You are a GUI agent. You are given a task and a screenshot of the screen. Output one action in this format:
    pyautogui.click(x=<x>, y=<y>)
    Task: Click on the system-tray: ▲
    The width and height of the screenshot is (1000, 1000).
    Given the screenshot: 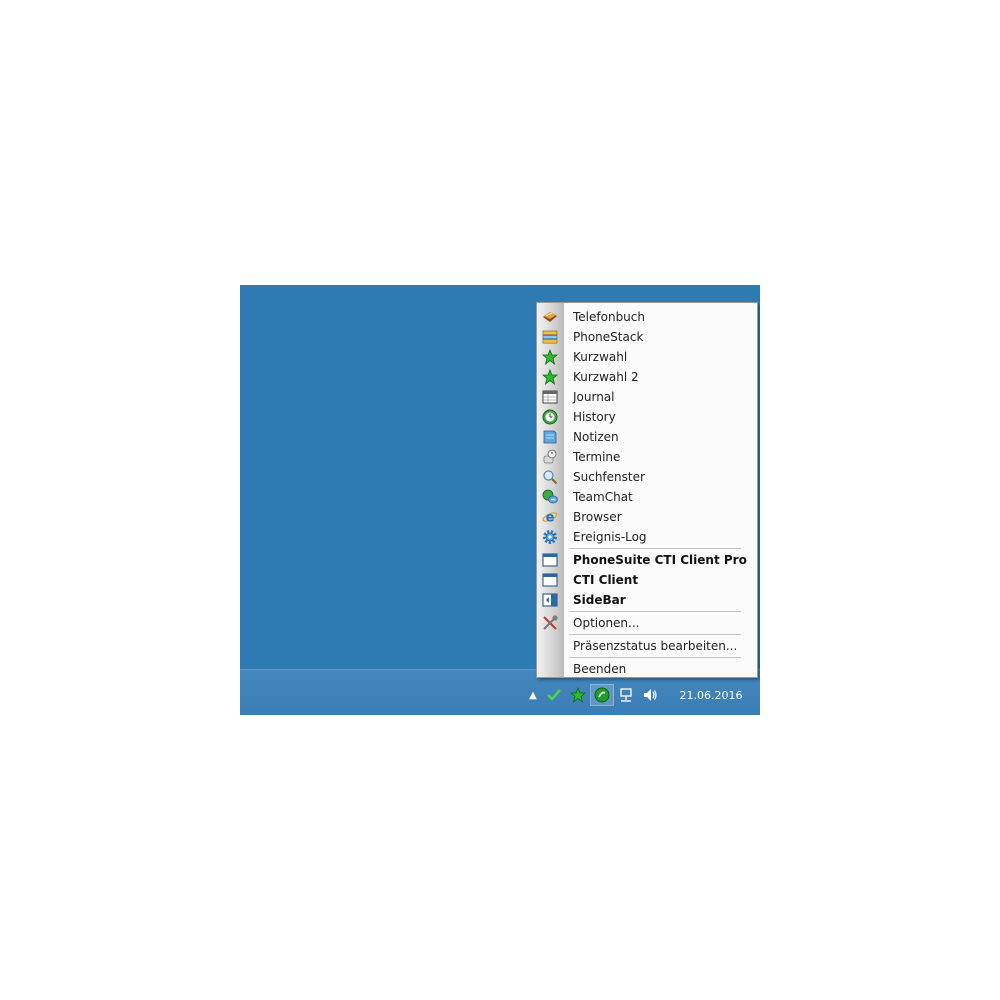 What is the action you would take?
    pyautogui.click(x=593, y=695)
    